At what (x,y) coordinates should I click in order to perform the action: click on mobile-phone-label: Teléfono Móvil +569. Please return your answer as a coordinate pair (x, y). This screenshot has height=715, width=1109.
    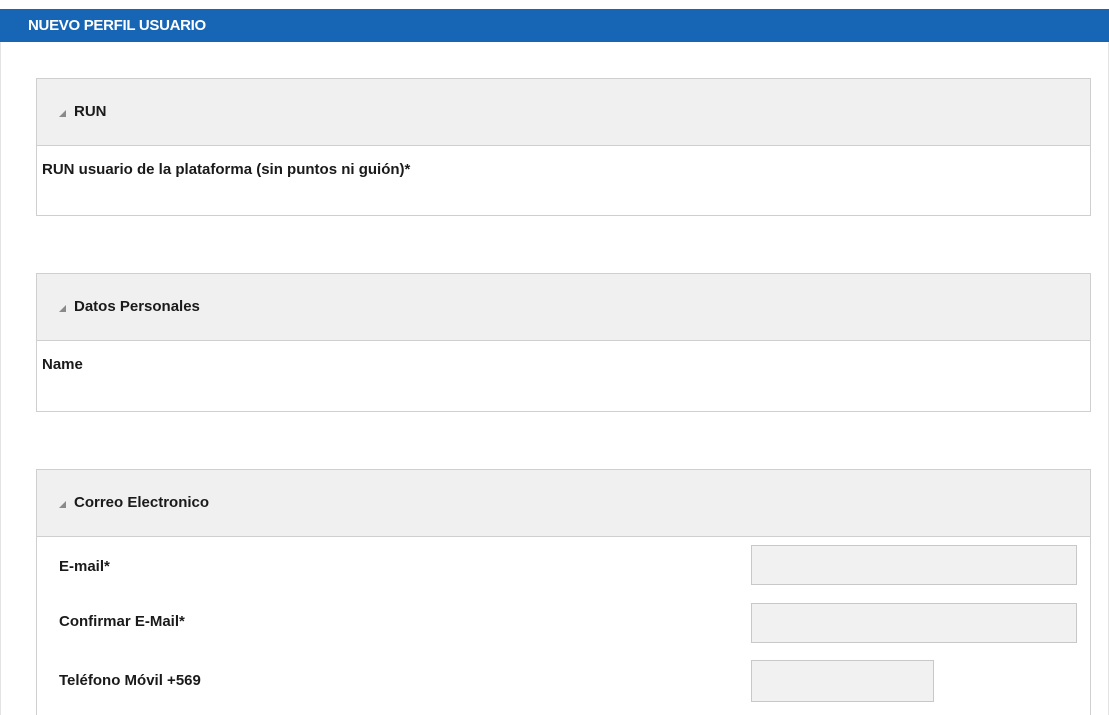
    Looking at the image, I should click on (130, 680).